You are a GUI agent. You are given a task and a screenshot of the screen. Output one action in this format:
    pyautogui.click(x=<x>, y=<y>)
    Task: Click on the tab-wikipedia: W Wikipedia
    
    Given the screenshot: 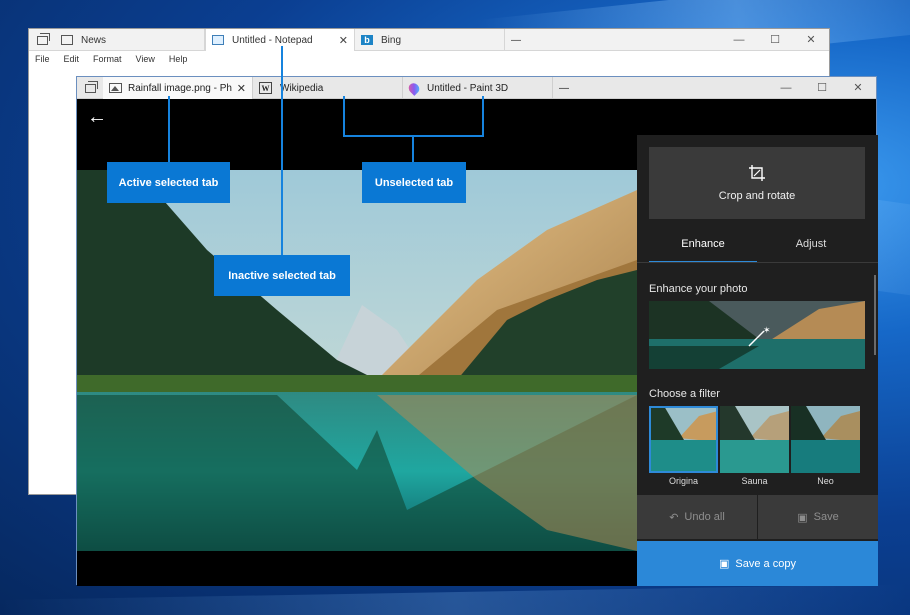 What is the action you would take?
    pyautogui.click(x=328, y=88)
    